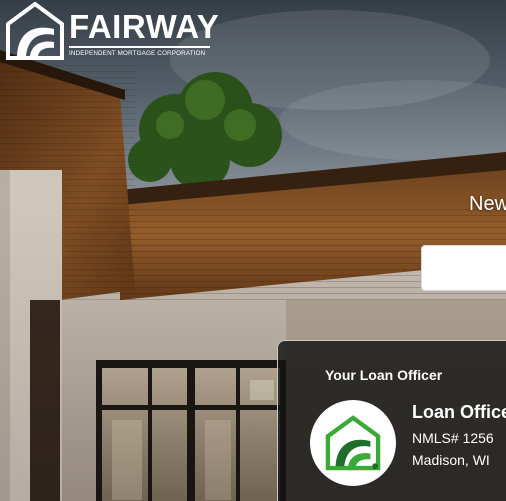 This screenshot has height=501, width=506. Describe the element at coordinates (384, 375) in the screenshot. I see `loan-officer-section-title: Your Loan Officer` at that location.